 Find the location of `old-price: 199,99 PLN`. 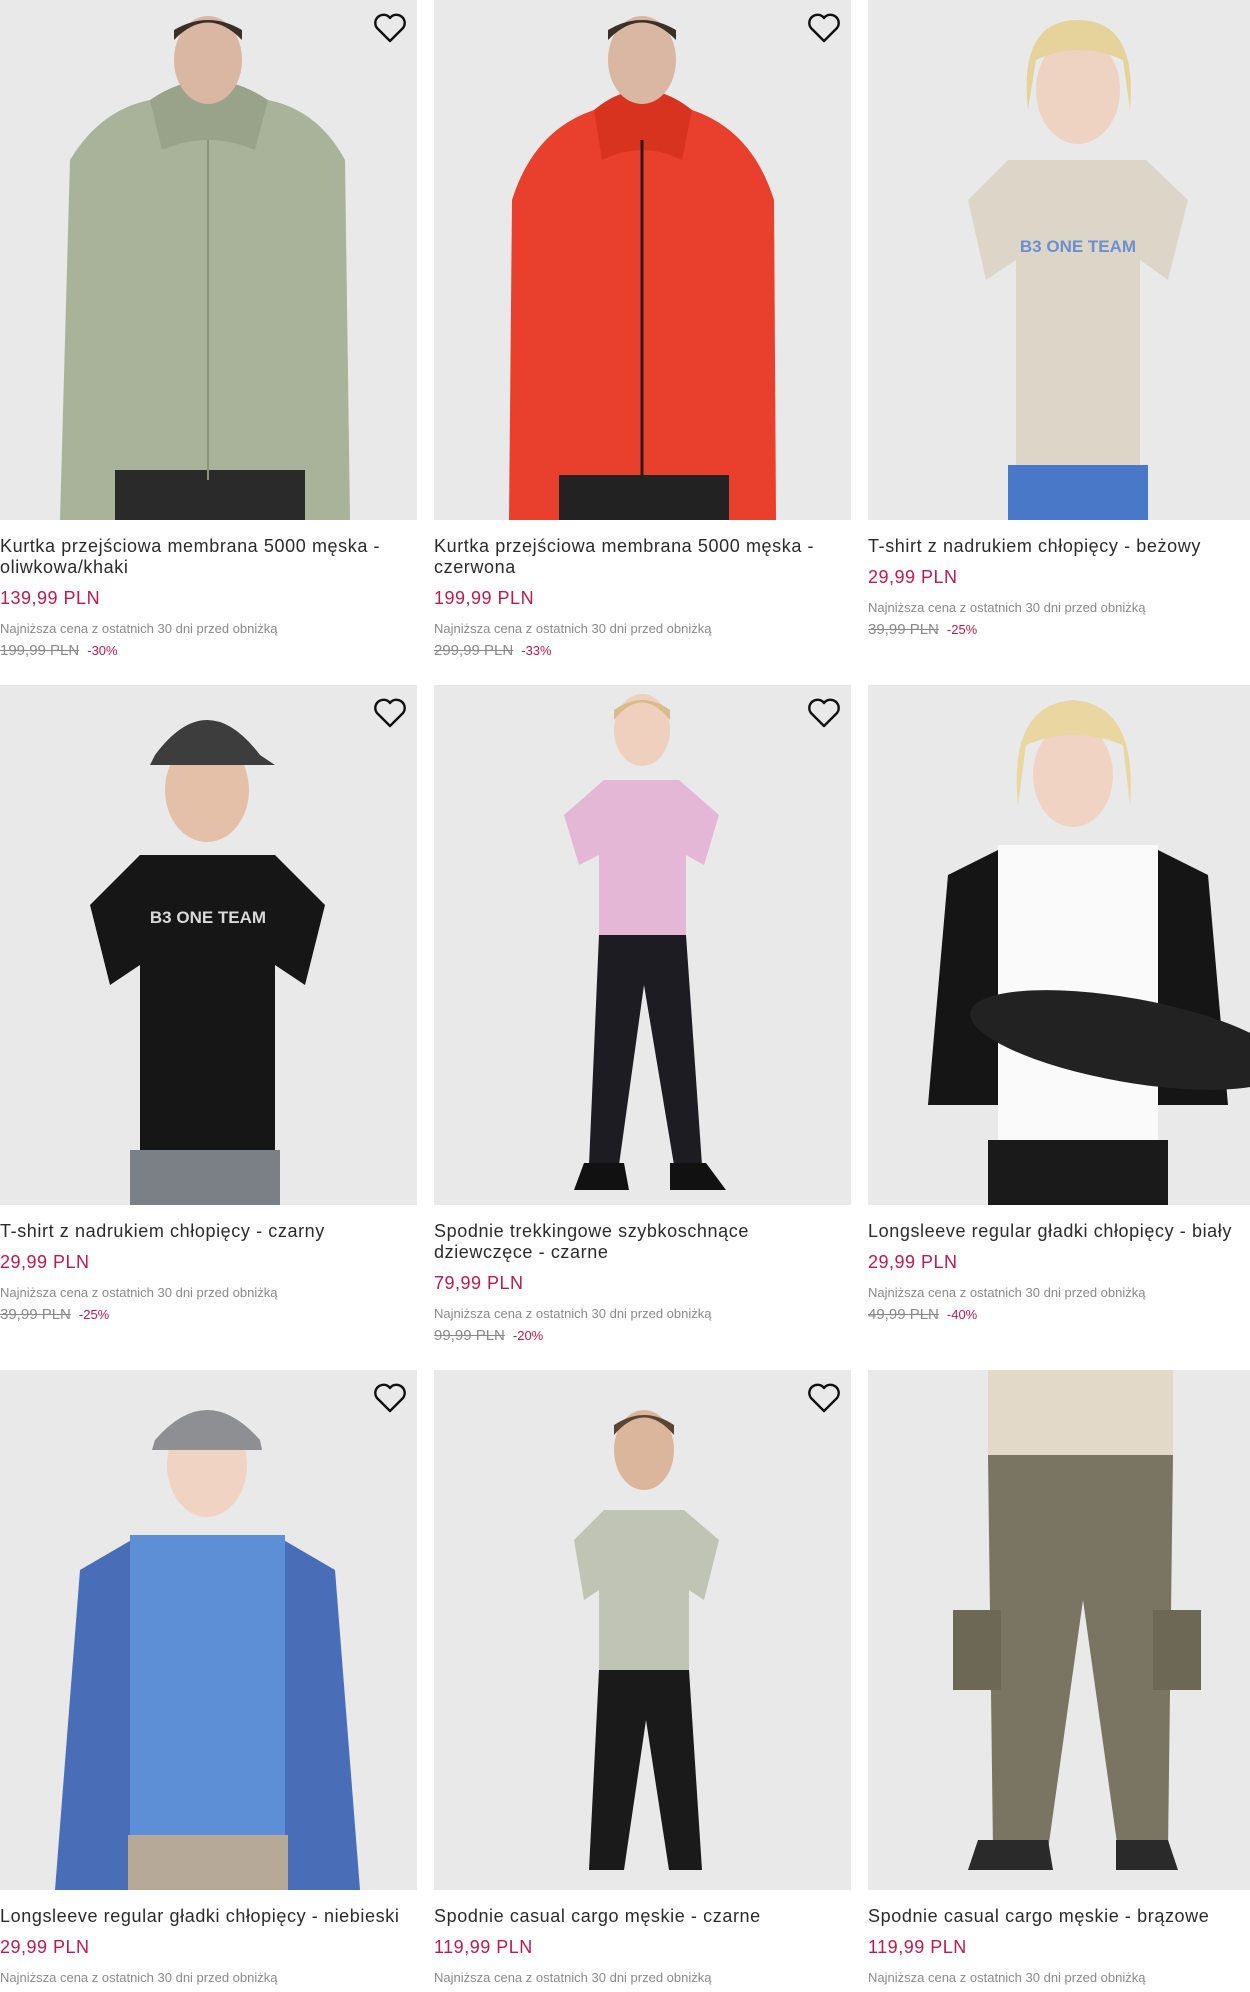

old-price: 199,99 PLN is located at coordinates (40, 650).